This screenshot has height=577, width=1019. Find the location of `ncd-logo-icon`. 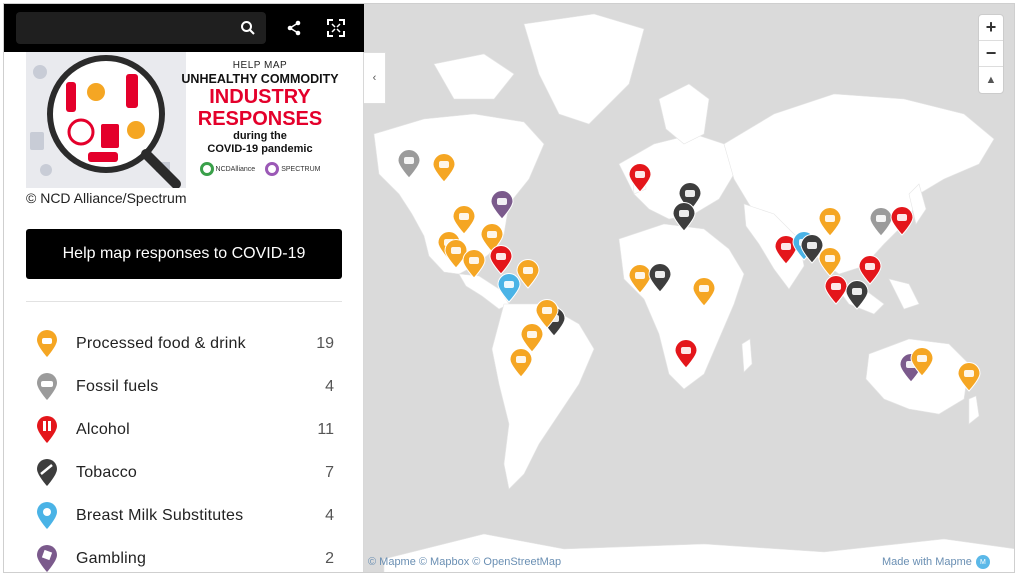

ncd-logo-icon is located at coordinates (206, 169).